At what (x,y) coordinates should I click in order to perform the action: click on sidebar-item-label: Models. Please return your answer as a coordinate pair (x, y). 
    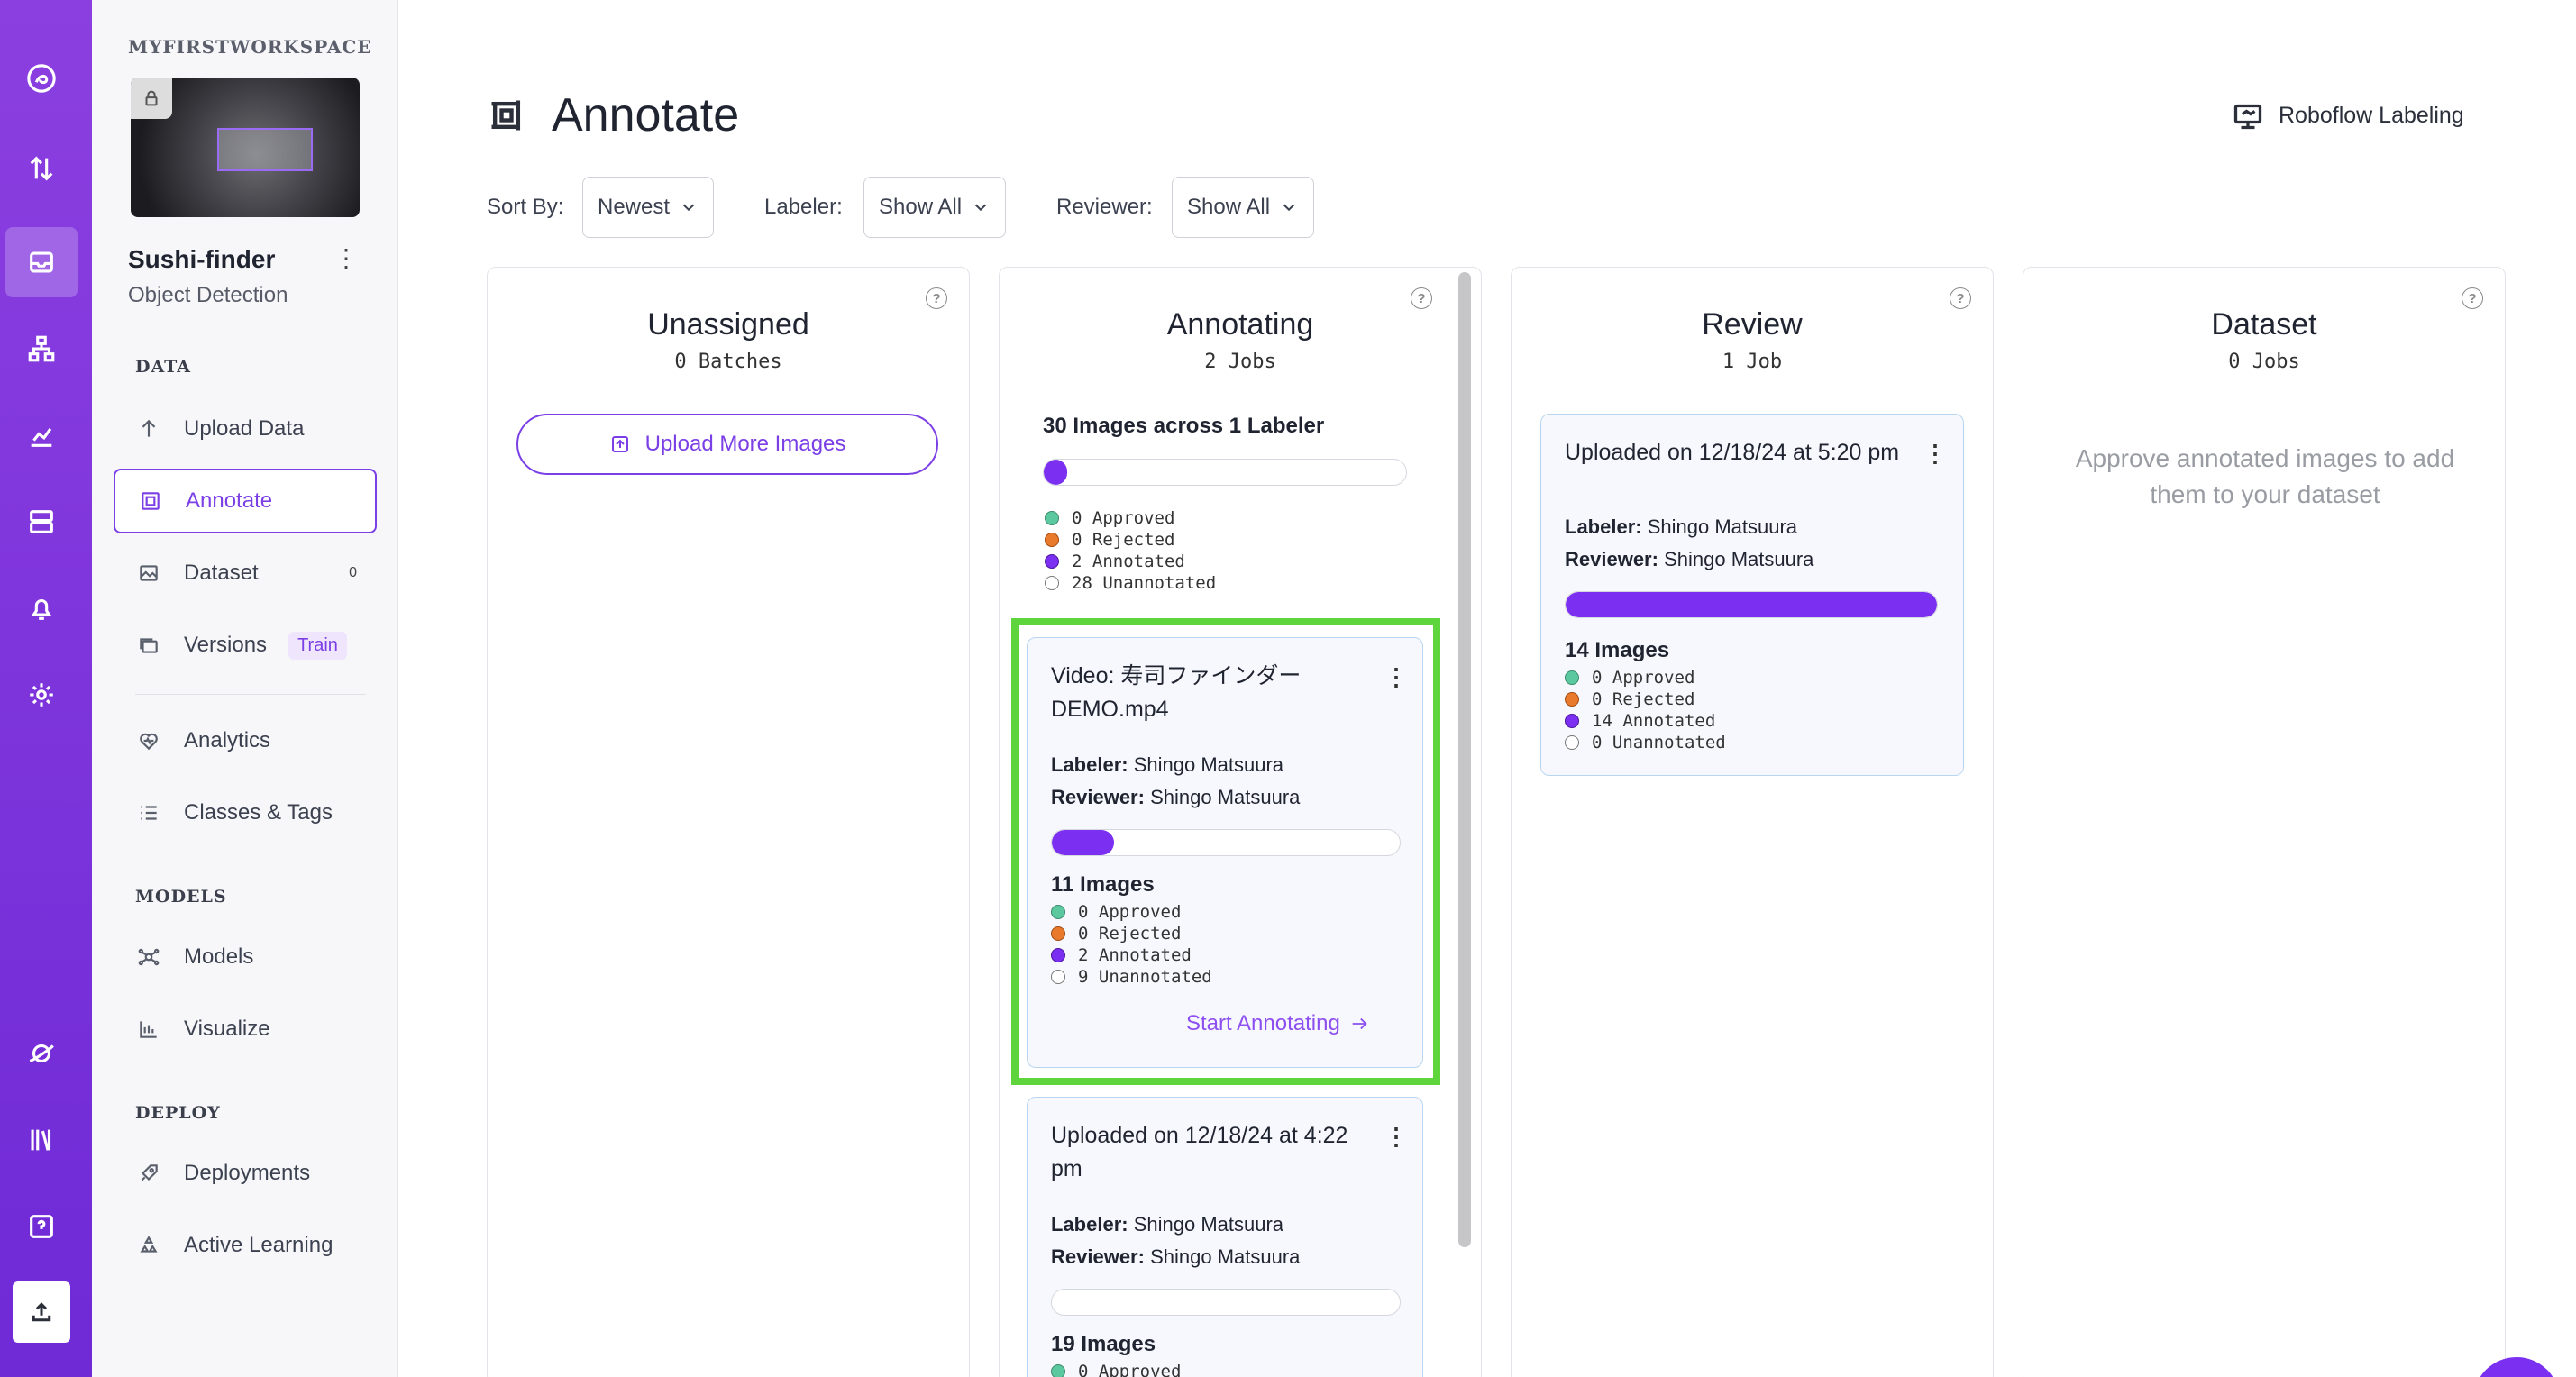
    Looking at the image, I should click on (219, 956).